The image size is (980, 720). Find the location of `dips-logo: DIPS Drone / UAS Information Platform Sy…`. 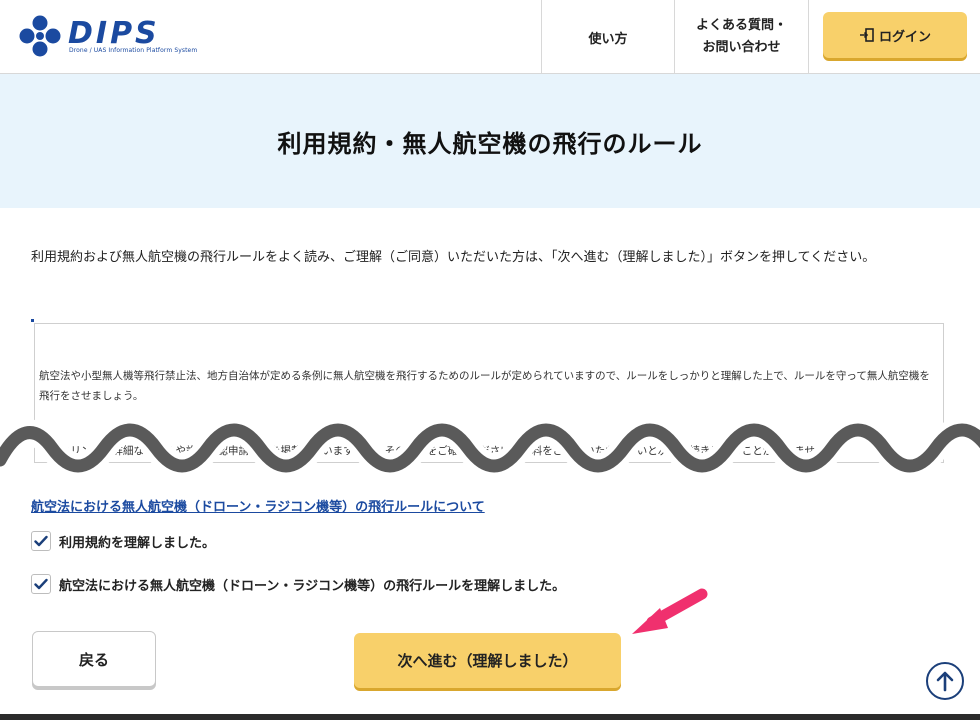

dips-logo: DIPS Drone / UAS Information Platform Sy… is located at coordinates (113, 37).